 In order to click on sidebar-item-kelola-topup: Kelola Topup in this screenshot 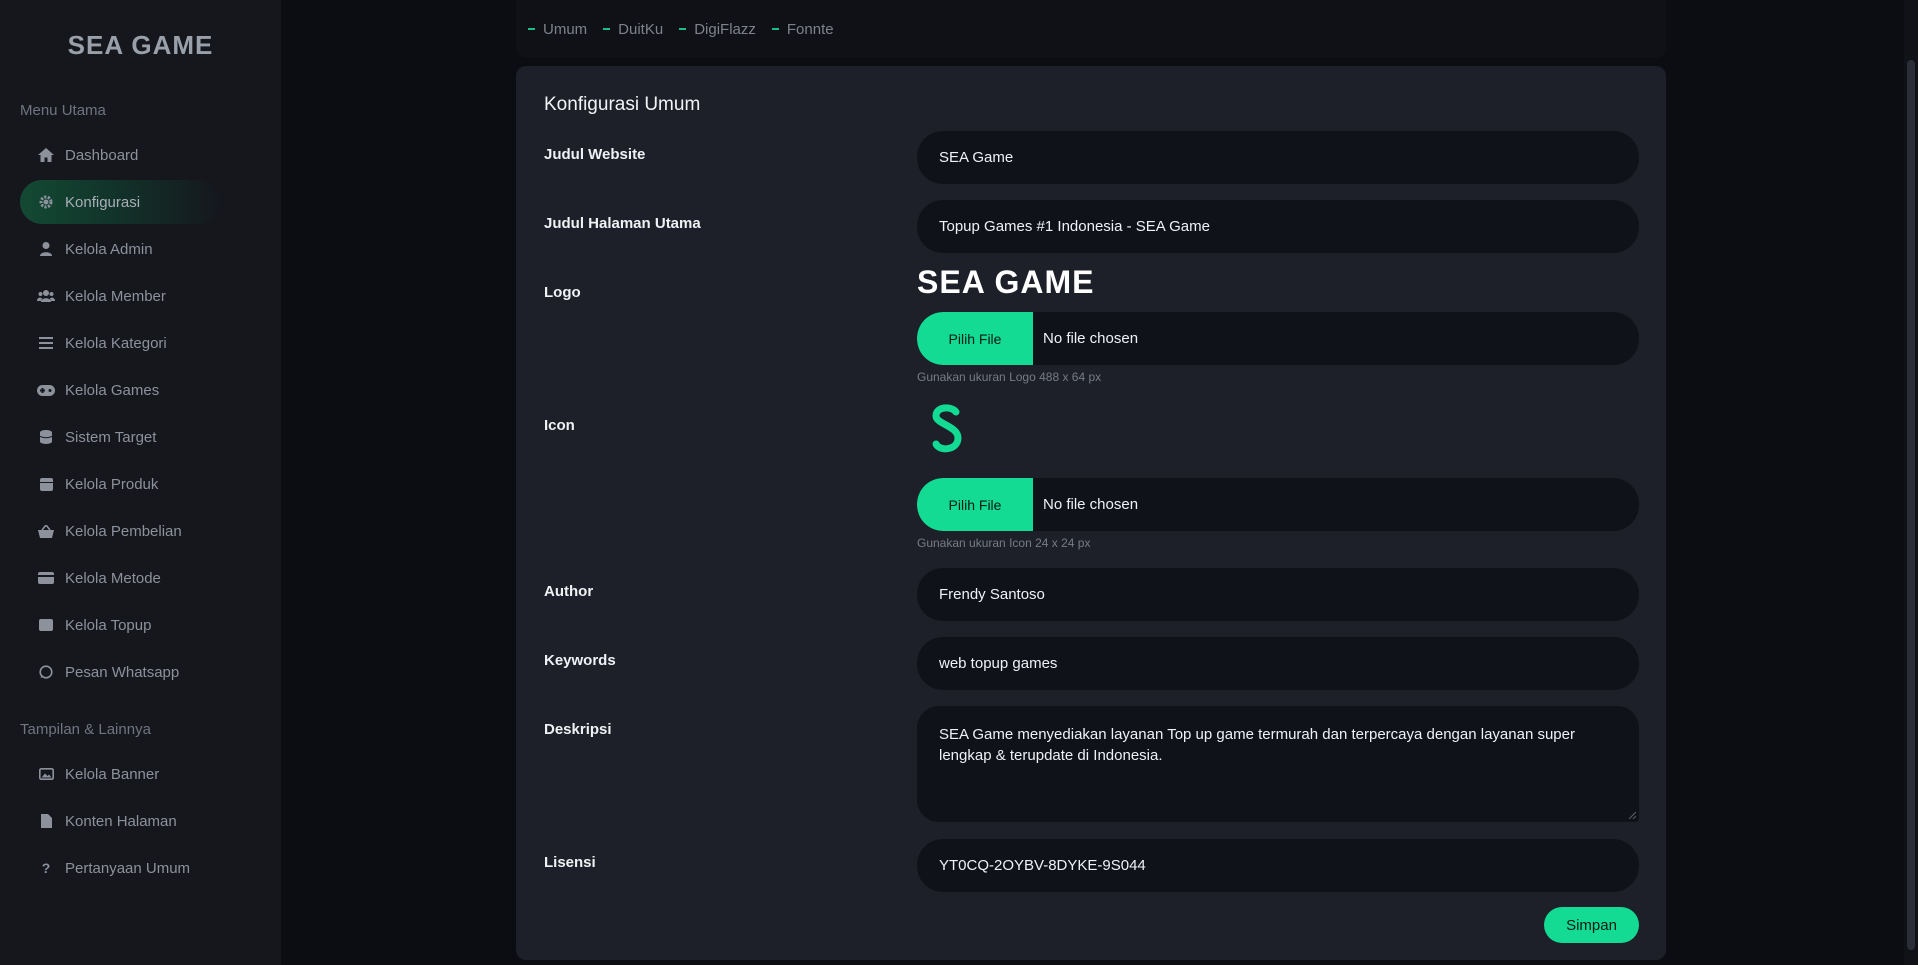, I will do `click(120, 625)`.